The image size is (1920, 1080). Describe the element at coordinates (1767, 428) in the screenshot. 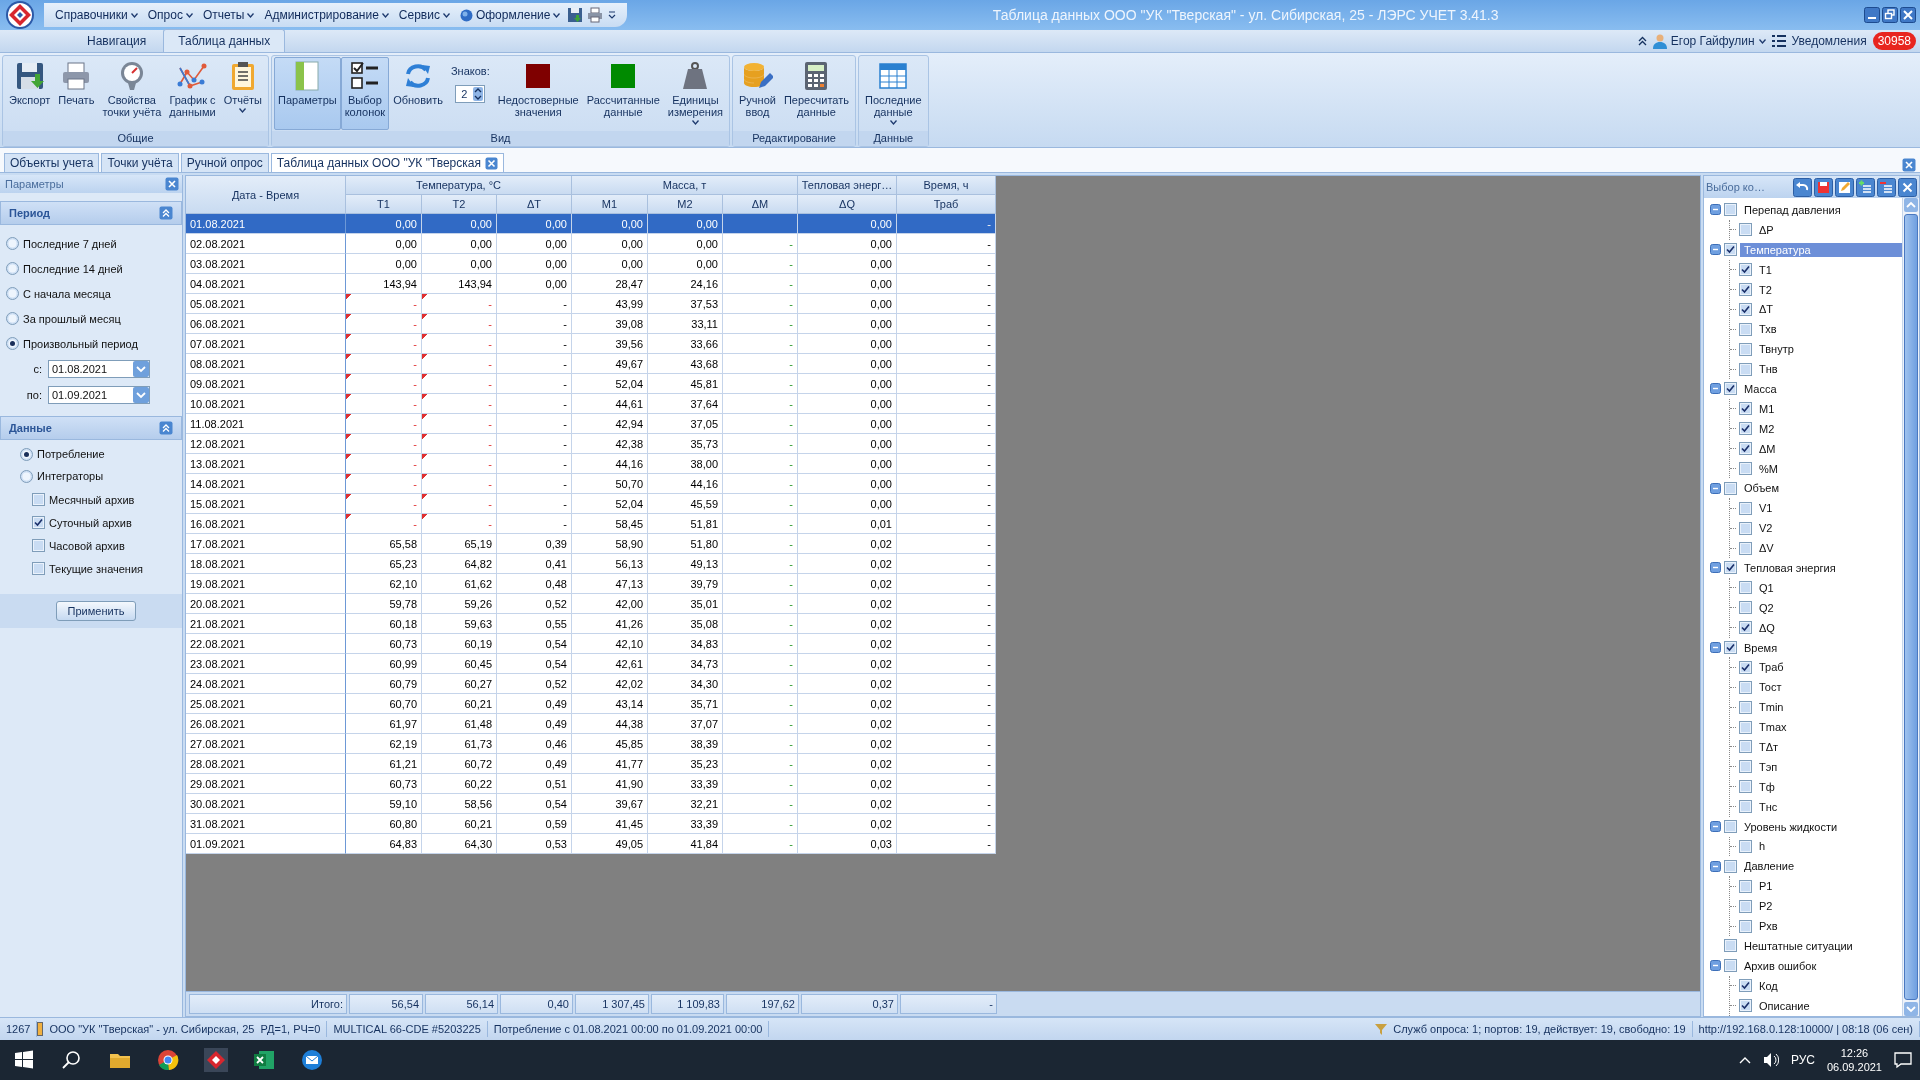

I see `tree-item: М2` at that location.